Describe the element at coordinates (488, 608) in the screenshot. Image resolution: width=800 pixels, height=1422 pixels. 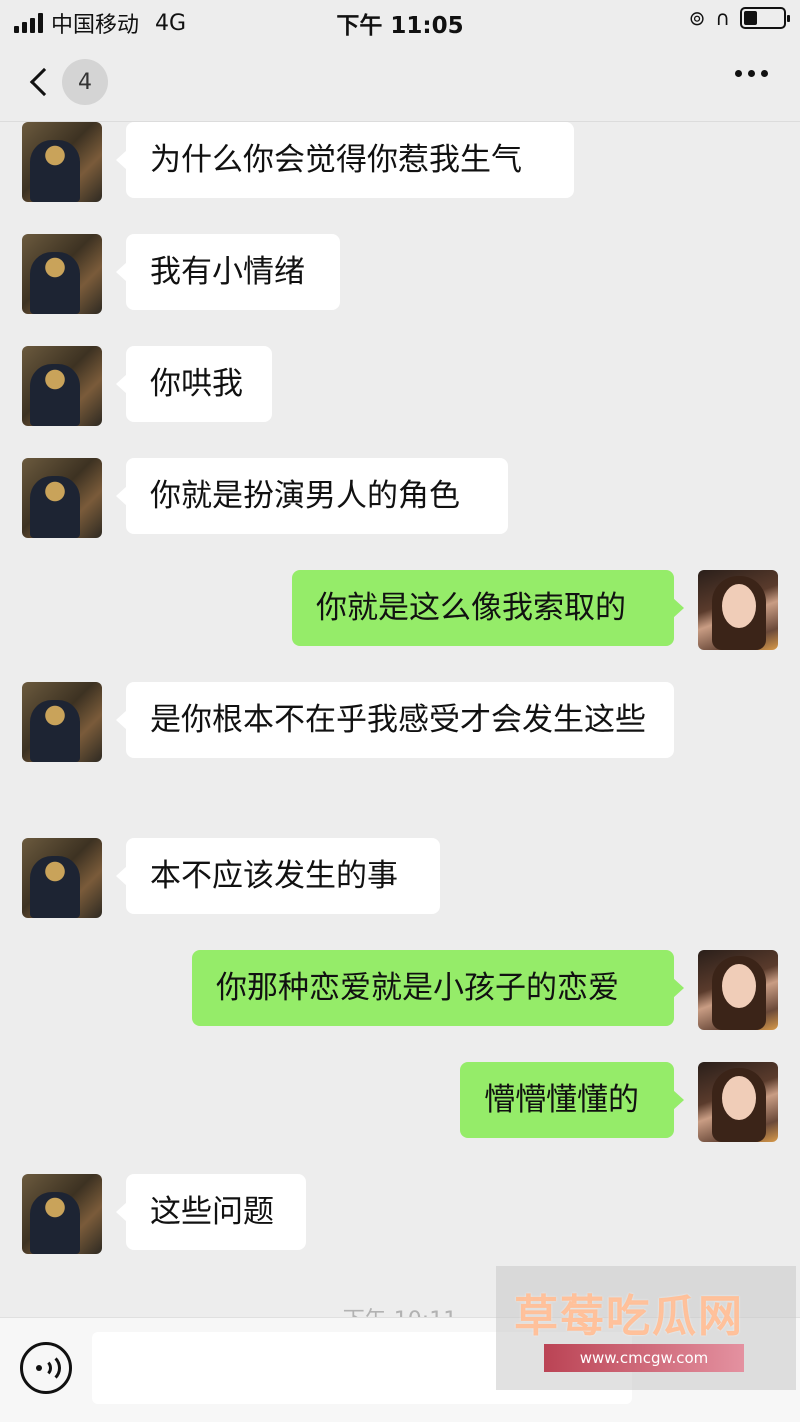
I see `message-bubble: 你就是这么像我索取的` at that location.